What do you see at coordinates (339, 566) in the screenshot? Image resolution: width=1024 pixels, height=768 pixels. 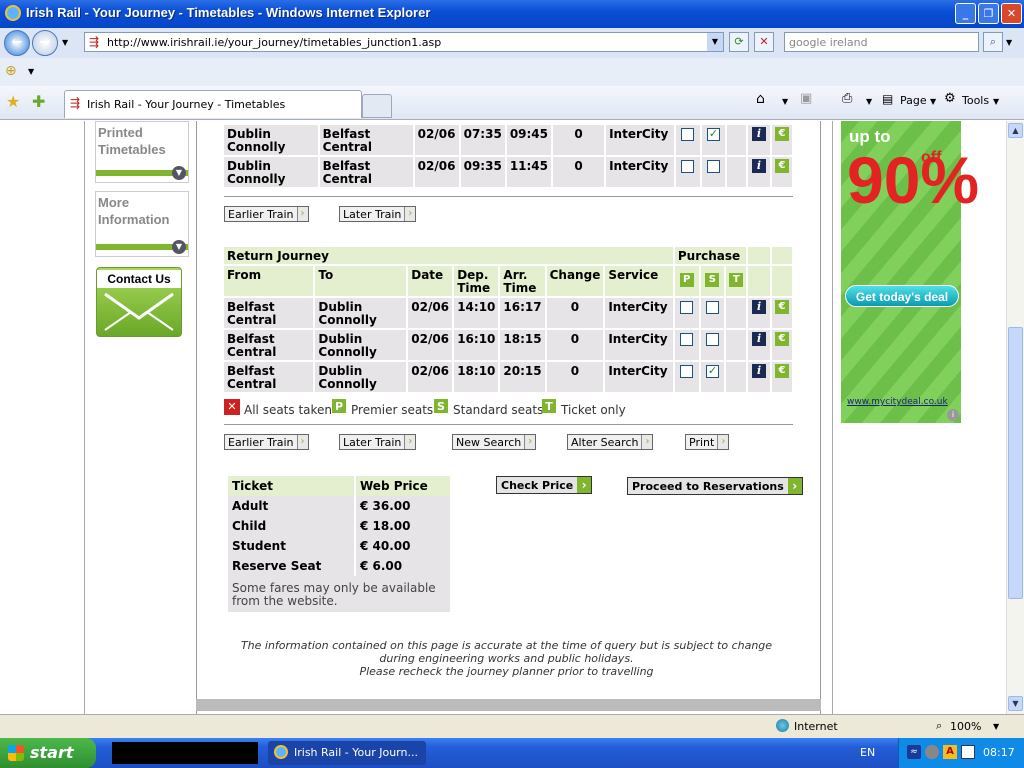 I see `price-row: Reserve Seat € 6.00` at bounding box center [339, 566].